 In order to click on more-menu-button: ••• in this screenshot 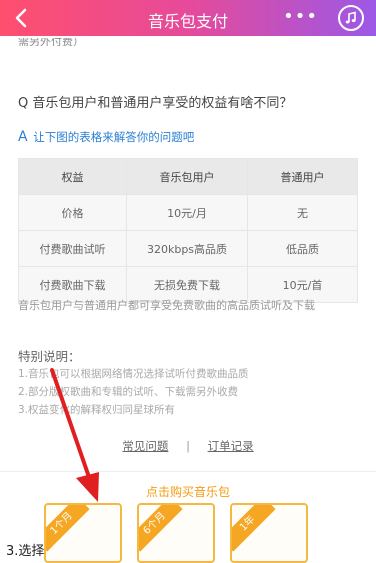, I will do `click(300, 16)`.